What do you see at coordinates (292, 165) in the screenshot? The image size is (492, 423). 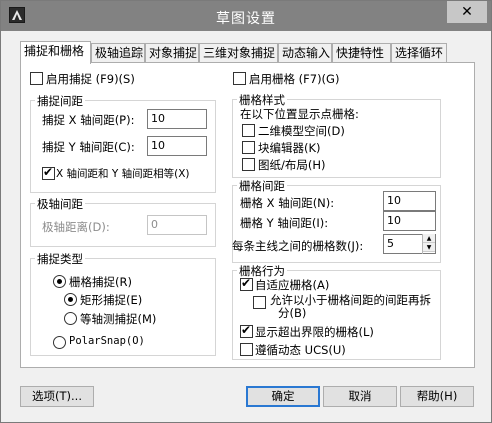 I see `sheet-layout-label: 图纸/布局(H)` at bounding box center [292, 165].